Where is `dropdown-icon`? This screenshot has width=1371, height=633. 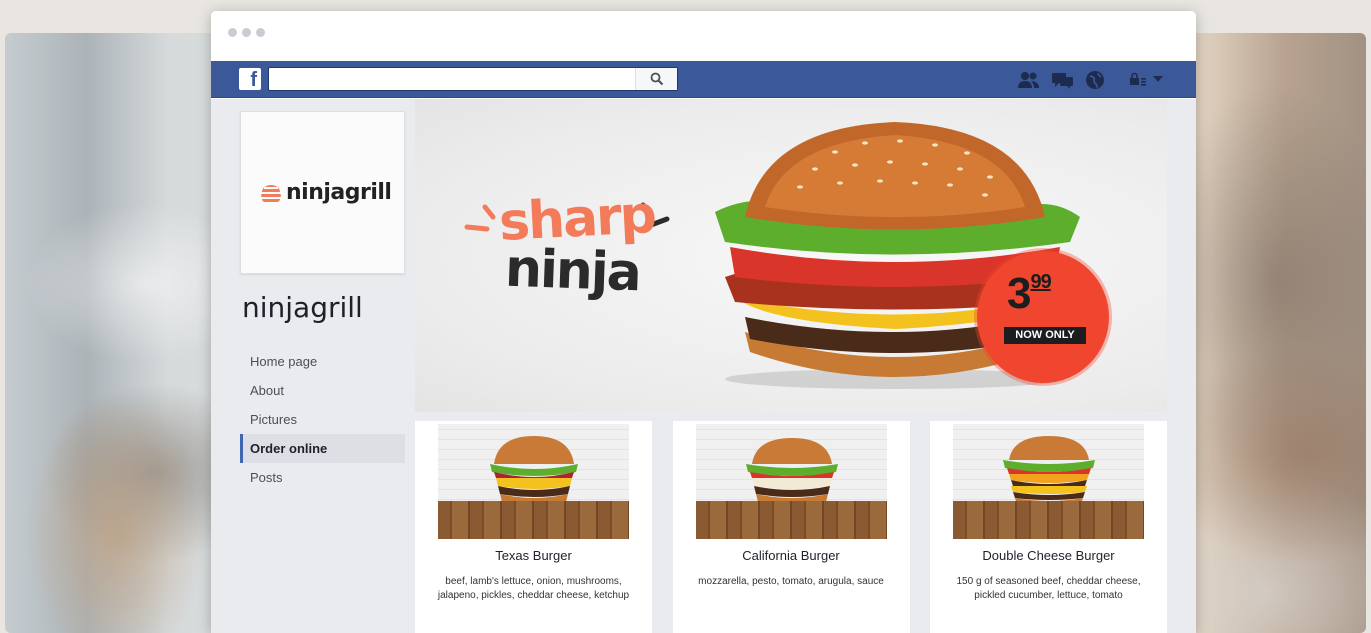
dropdown-icon is located at coordinates (1158, 79).